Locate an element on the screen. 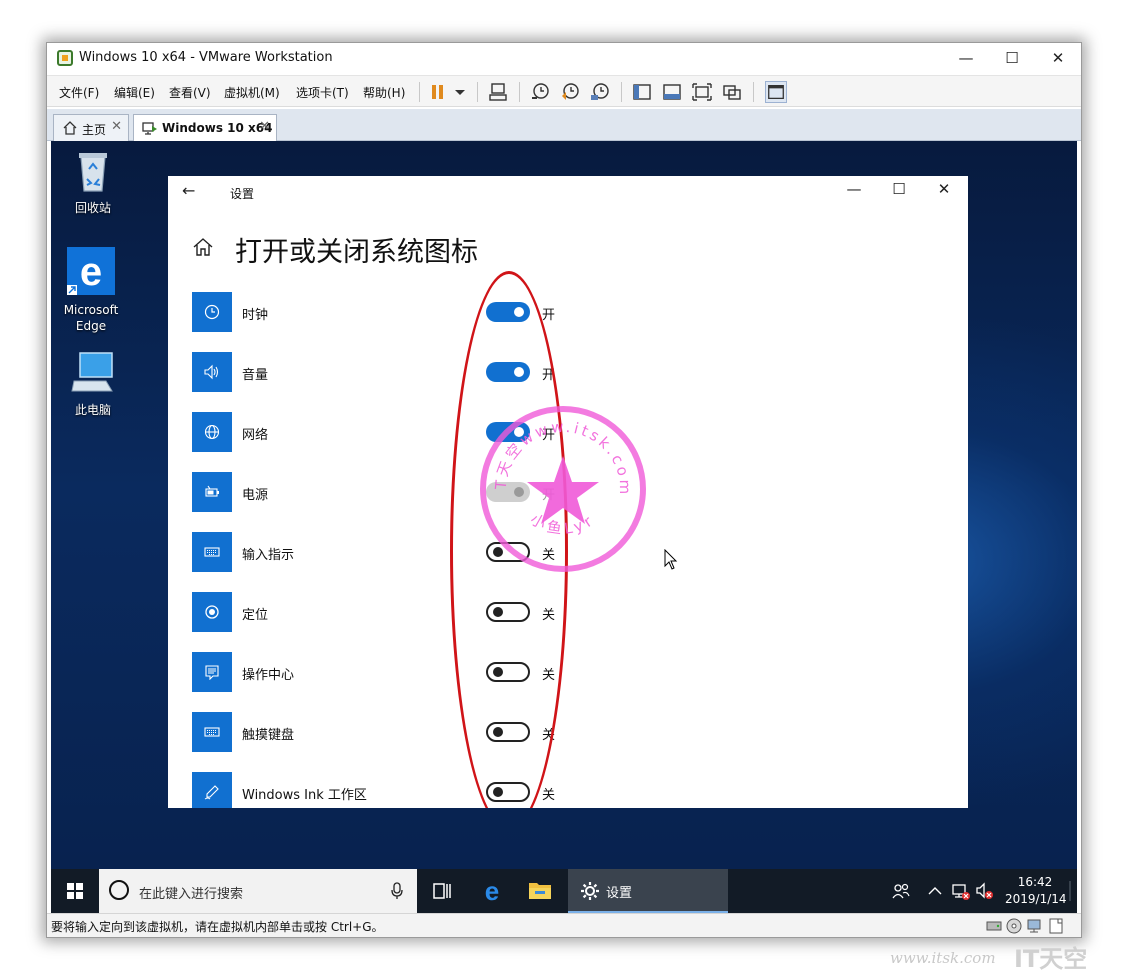 The height and width of the screenshot is (980, 1124). network-toggle is located at coordinates (508, 432).